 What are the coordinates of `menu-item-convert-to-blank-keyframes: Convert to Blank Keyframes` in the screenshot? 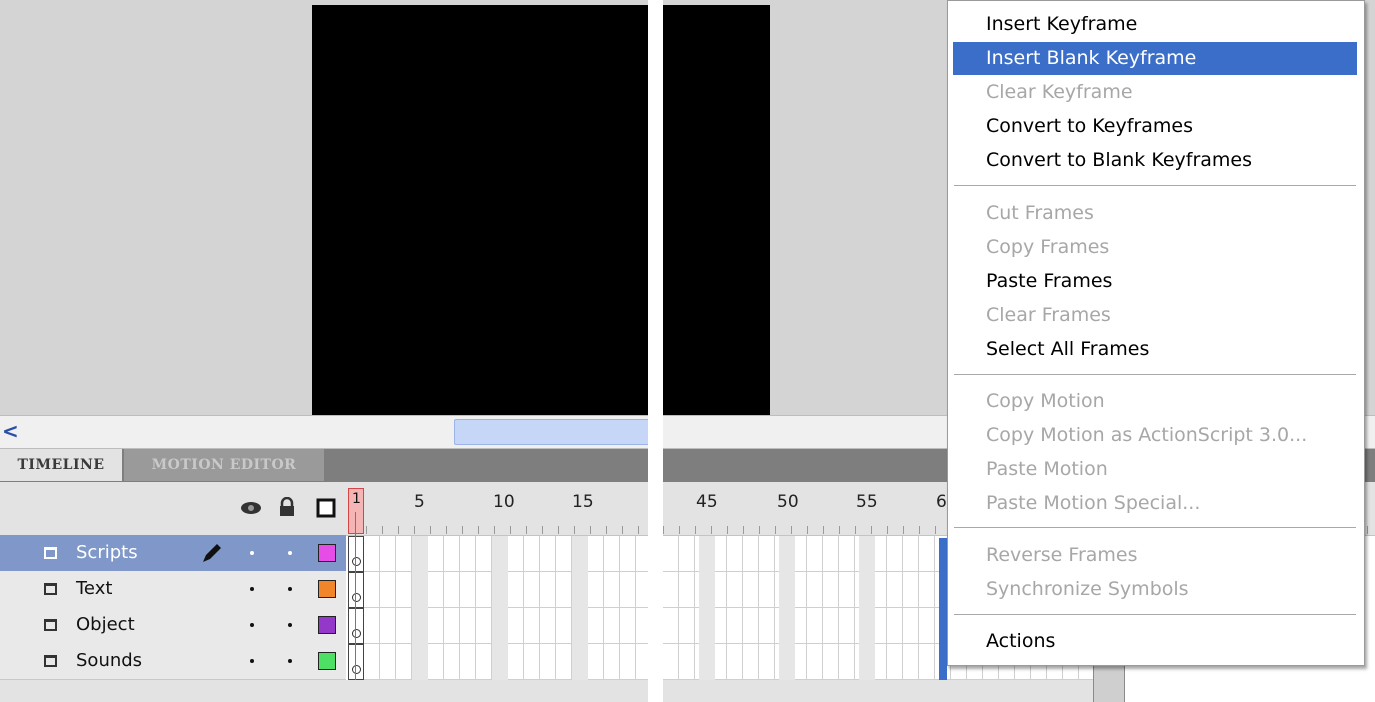 It's located at (1155, 160).